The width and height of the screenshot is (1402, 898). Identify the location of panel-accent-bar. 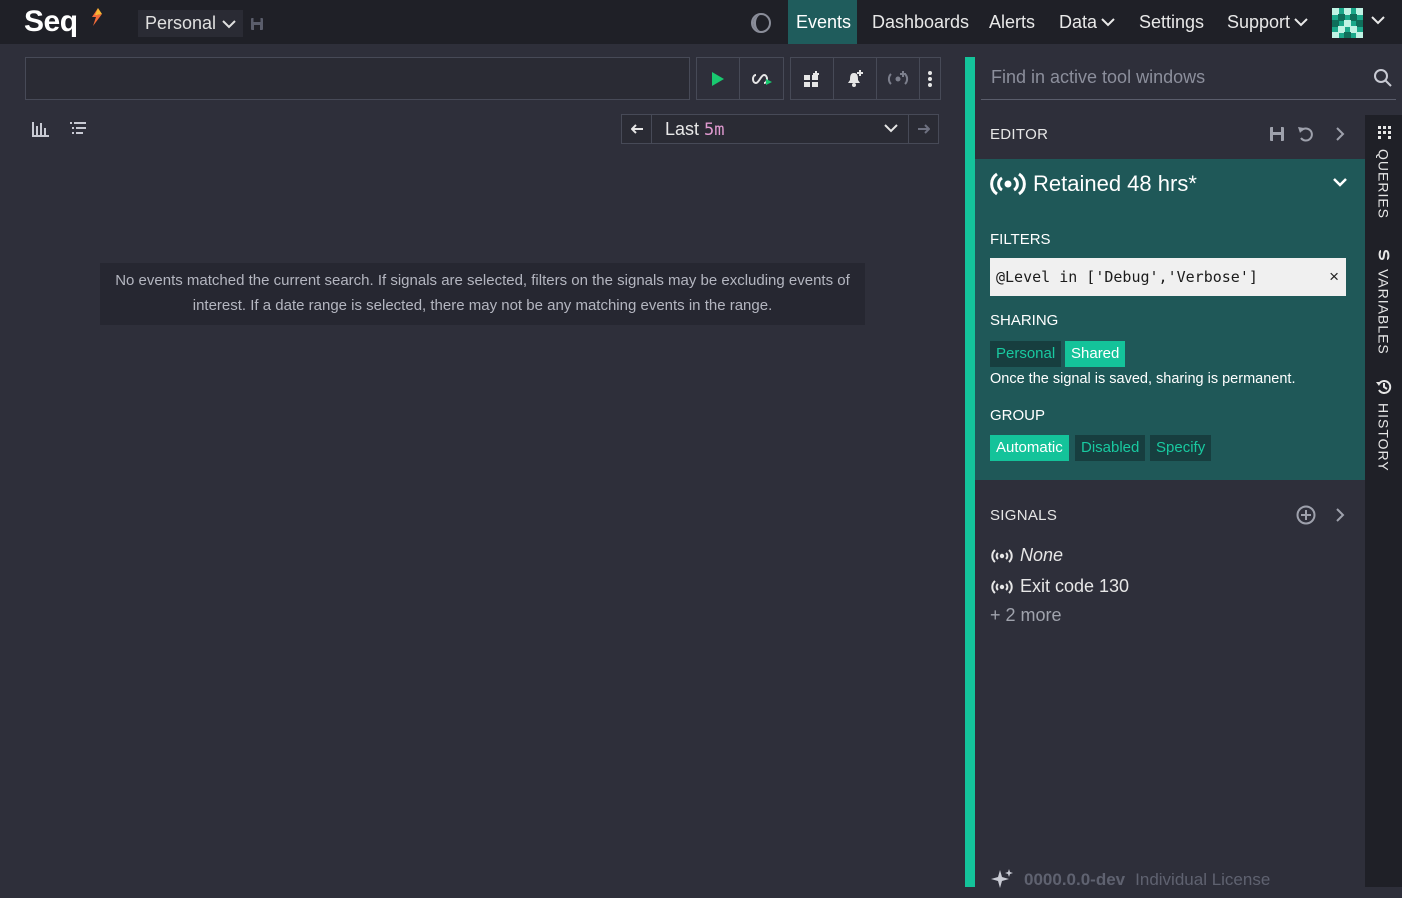
(970, 472).